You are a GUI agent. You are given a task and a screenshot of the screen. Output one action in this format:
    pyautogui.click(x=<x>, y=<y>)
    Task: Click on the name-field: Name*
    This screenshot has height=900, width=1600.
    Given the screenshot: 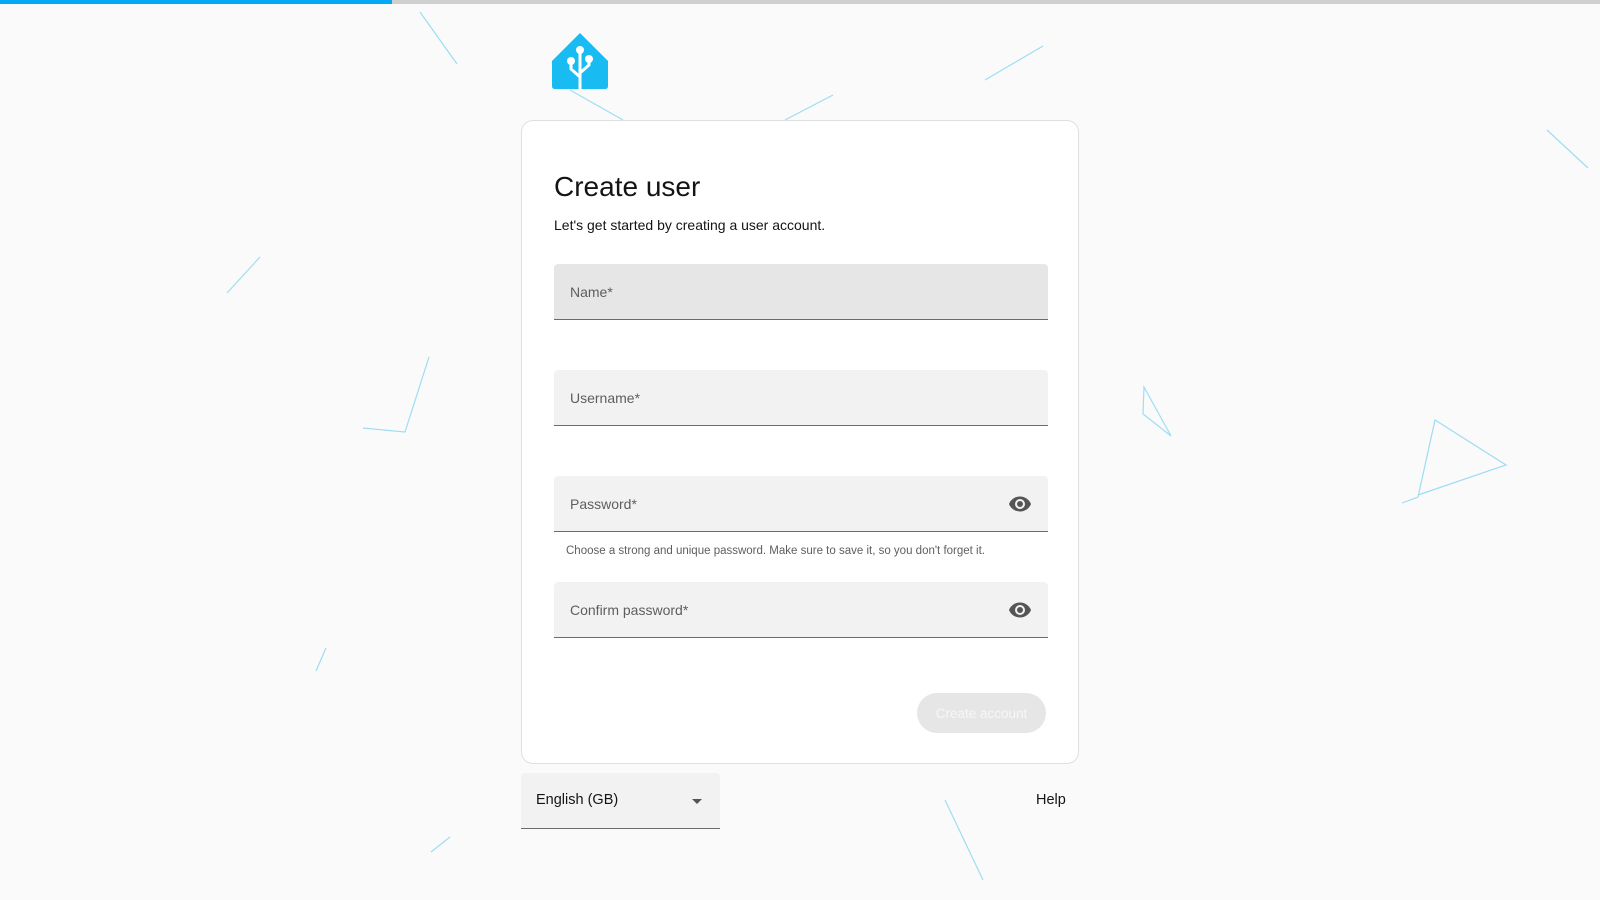 What is the action you would take?
    pyautogui.click(x=801, y=292)
    